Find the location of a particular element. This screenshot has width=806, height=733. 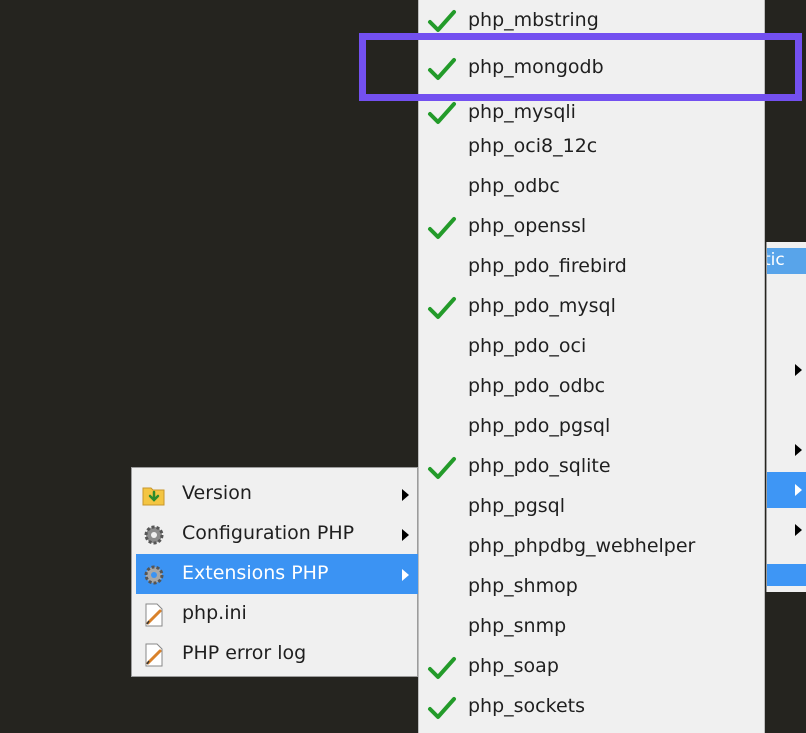

menu-item-label: php_pdo_pgsql is located at coordinates (539, 426).